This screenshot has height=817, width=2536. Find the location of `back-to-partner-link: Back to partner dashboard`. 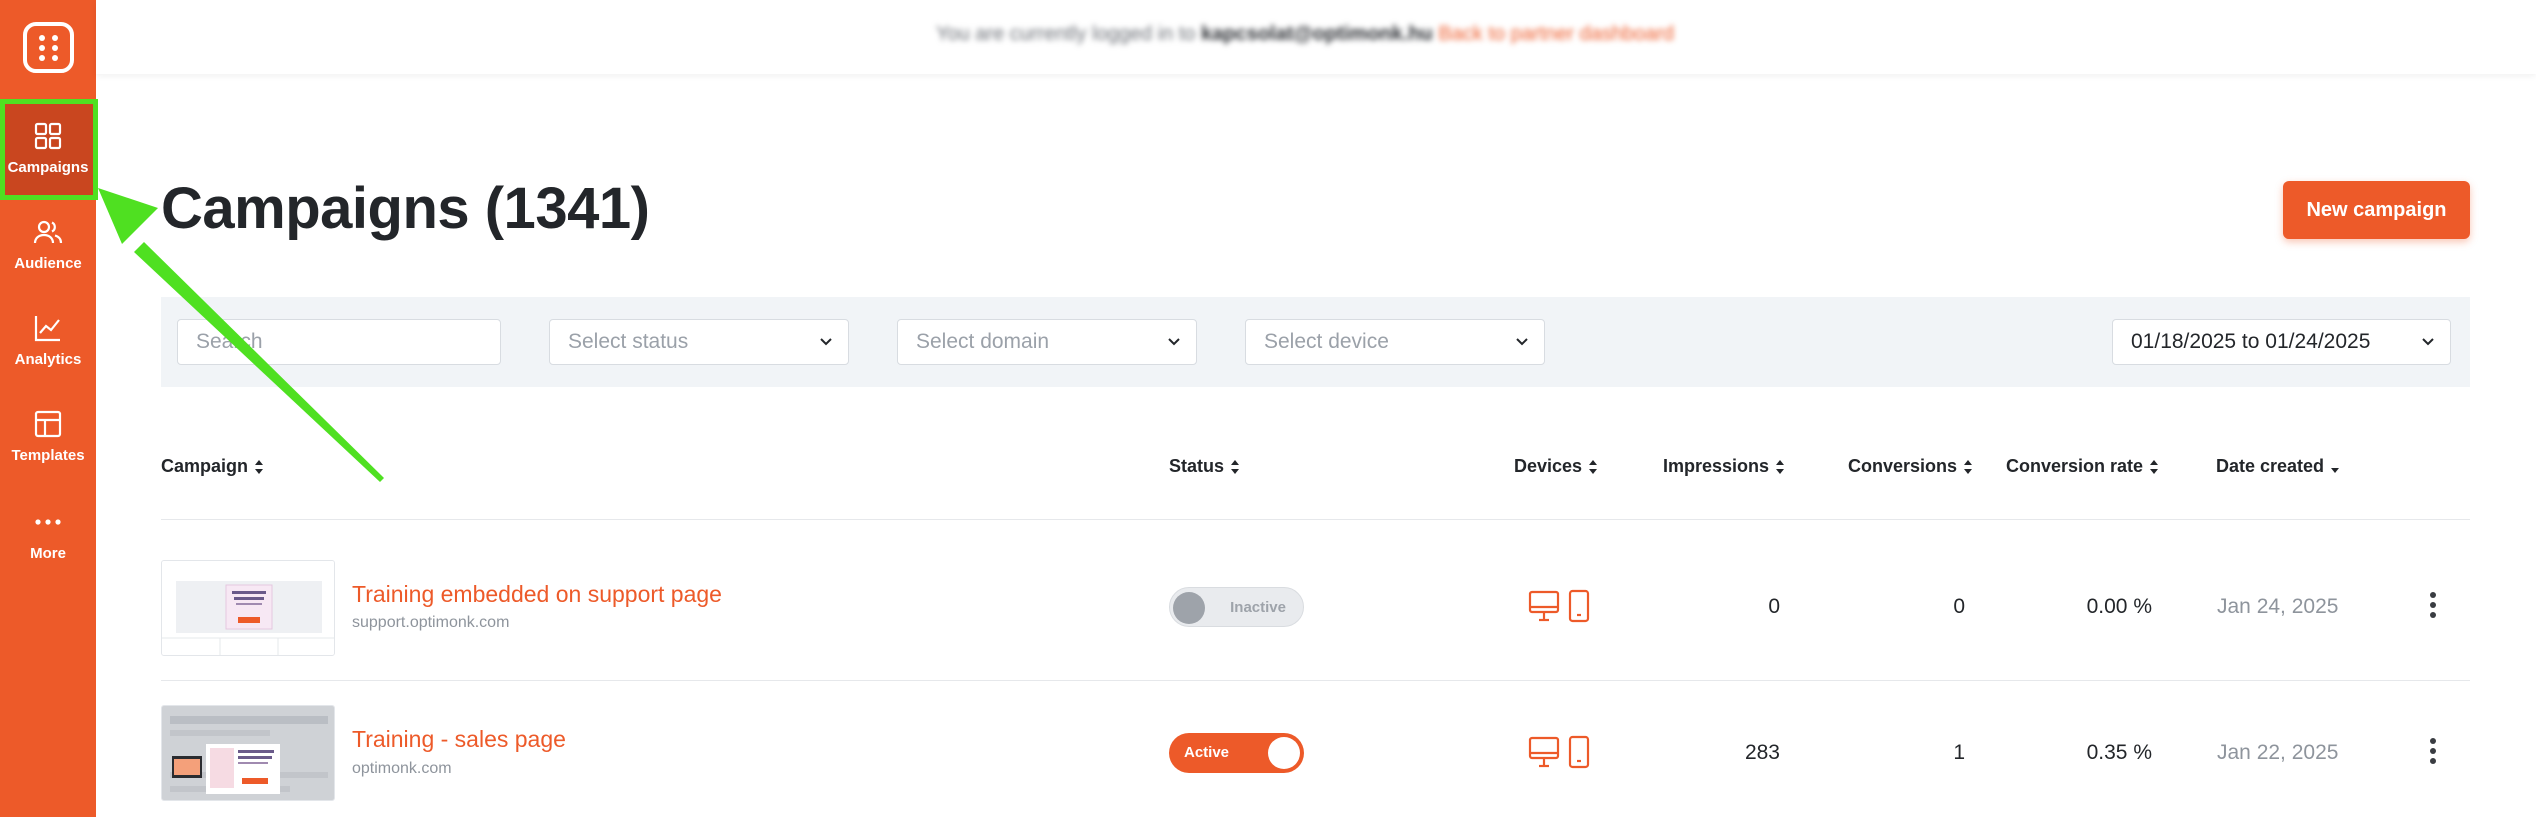

back-to-partner-link: Back to partner dashboard is located at coordinates (1556, 34).